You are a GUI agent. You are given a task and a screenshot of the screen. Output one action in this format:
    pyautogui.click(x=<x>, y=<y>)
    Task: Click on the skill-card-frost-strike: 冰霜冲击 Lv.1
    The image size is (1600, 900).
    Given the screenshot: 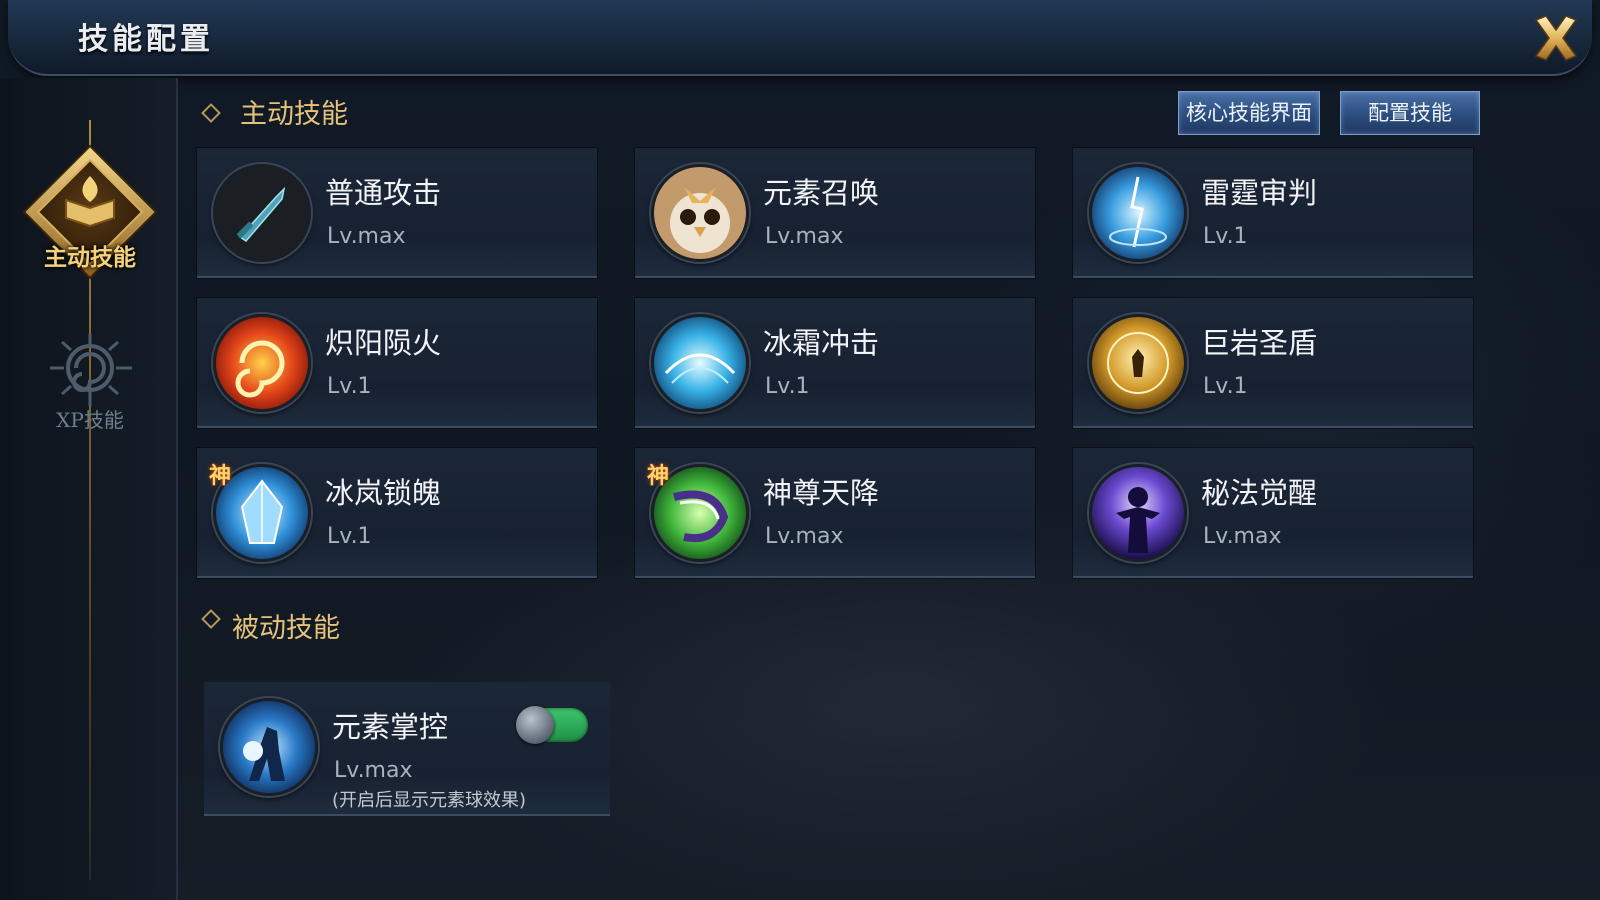 What is the action you would take?
    pyautogui.click(x=835, y=363)
    